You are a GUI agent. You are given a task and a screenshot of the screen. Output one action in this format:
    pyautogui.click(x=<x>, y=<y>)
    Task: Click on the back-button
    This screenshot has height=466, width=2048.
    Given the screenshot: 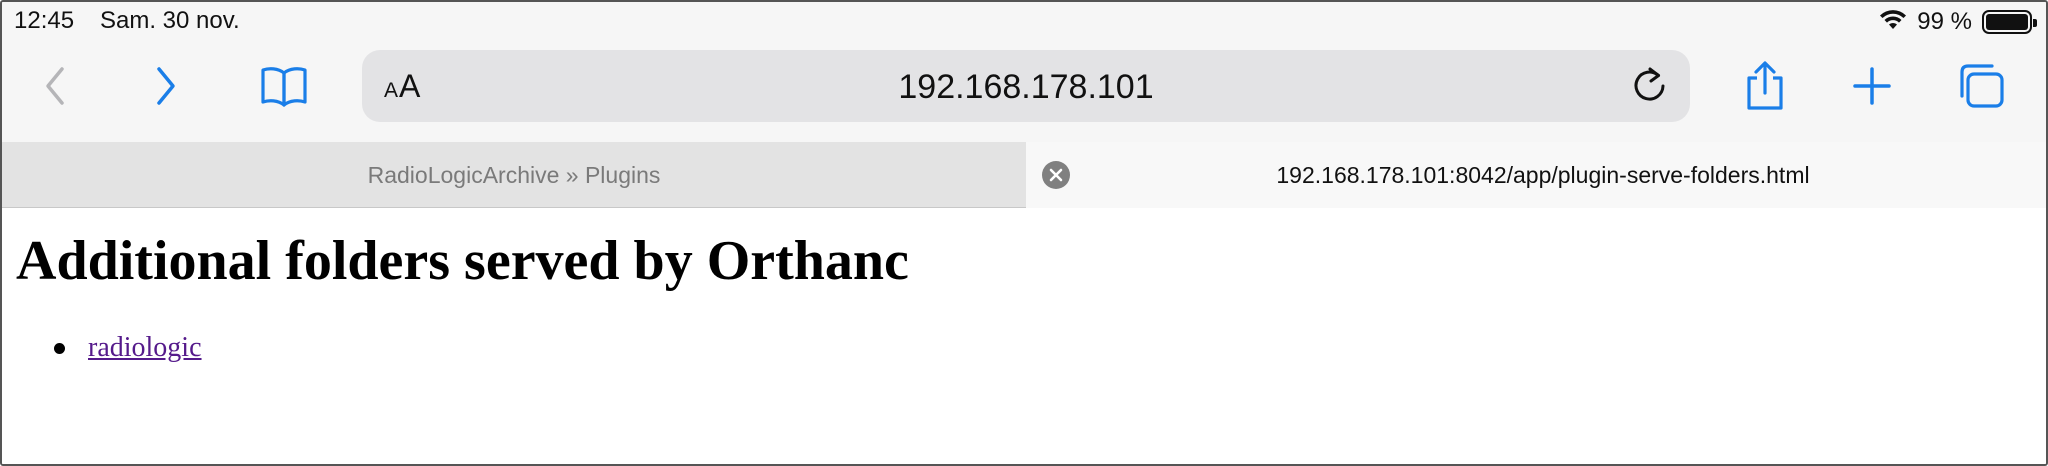 What is the action you would take?
    pyautogui.click(x=56, y=86)
    